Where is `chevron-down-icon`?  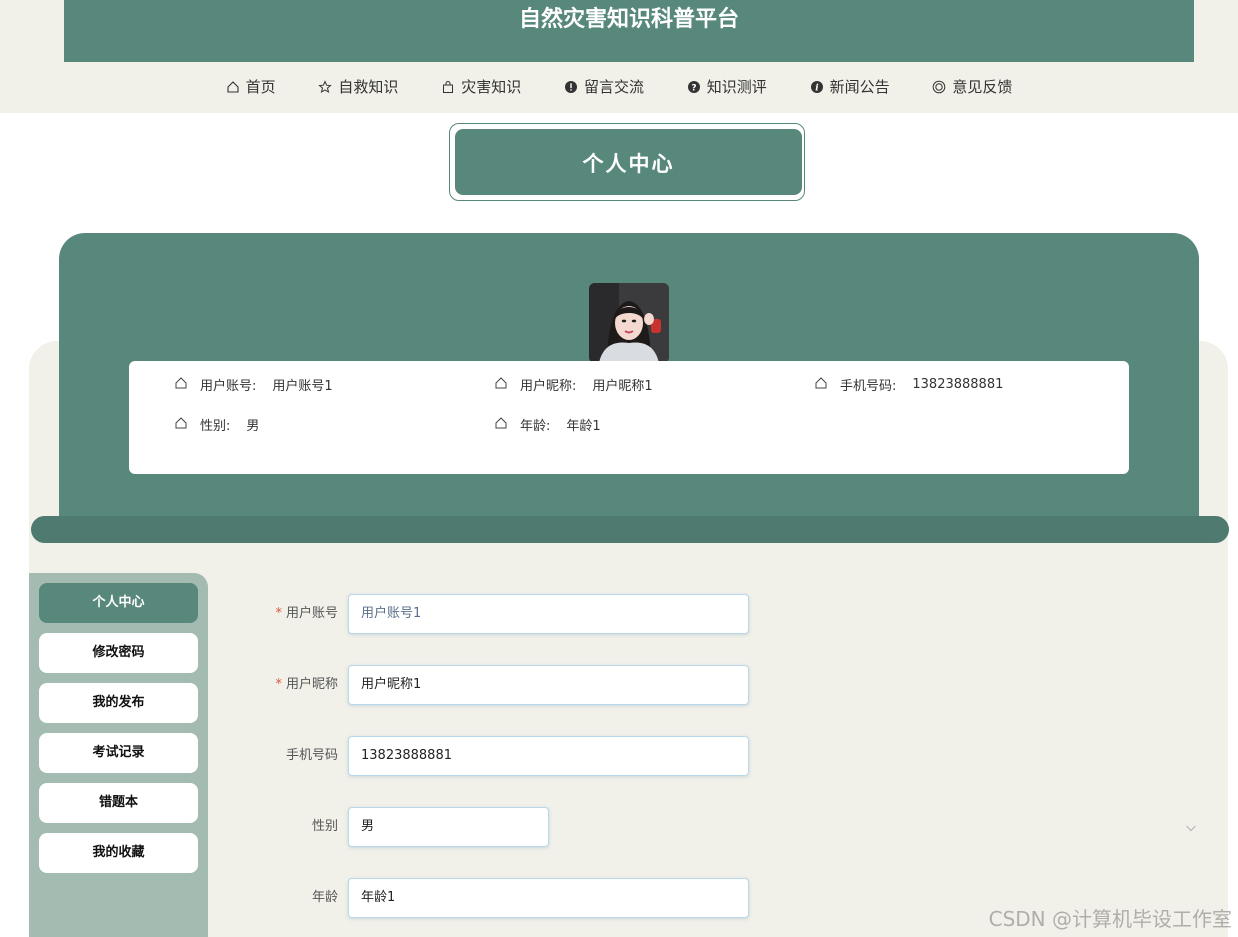
chevron-down-icon is located at coordinates (1191, 829).